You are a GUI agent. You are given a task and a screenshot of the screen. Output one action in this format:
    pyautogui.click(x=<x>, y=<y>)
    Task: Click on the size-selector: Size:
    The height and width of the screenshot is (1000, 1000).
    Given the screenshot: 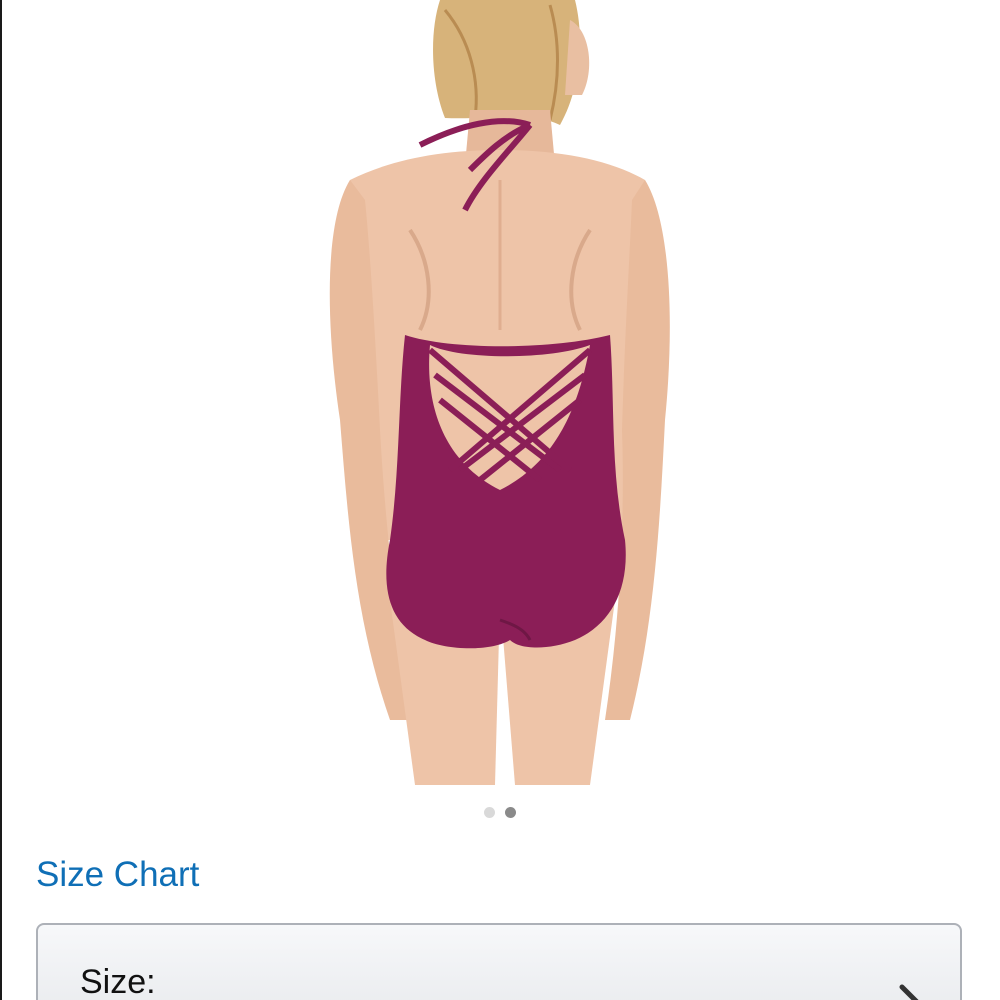 What is the action you would take?
    pyautogui.click(x=499, y=961)
    